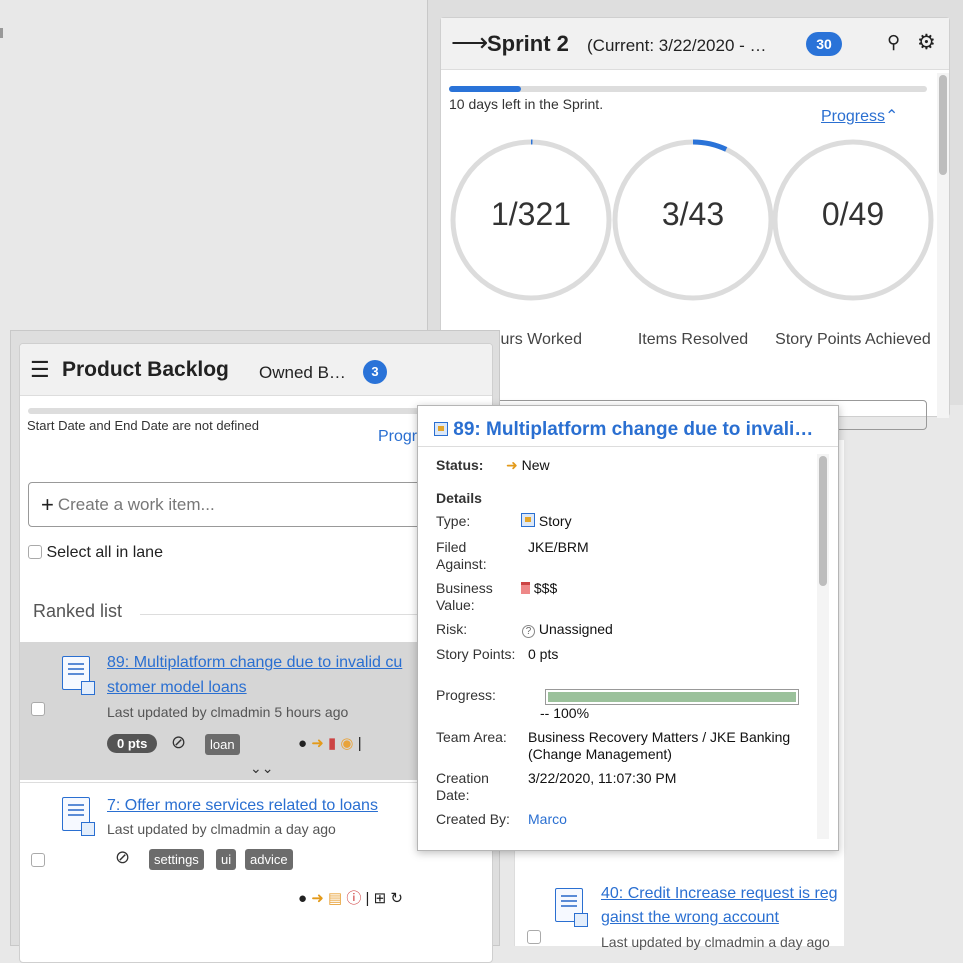 This screenshot has height=963, width=963. What do you see at coordinates (145, 370) in the screenshot?
I see `backlog-title: Product Backlog` at bounding box center [145, 370].